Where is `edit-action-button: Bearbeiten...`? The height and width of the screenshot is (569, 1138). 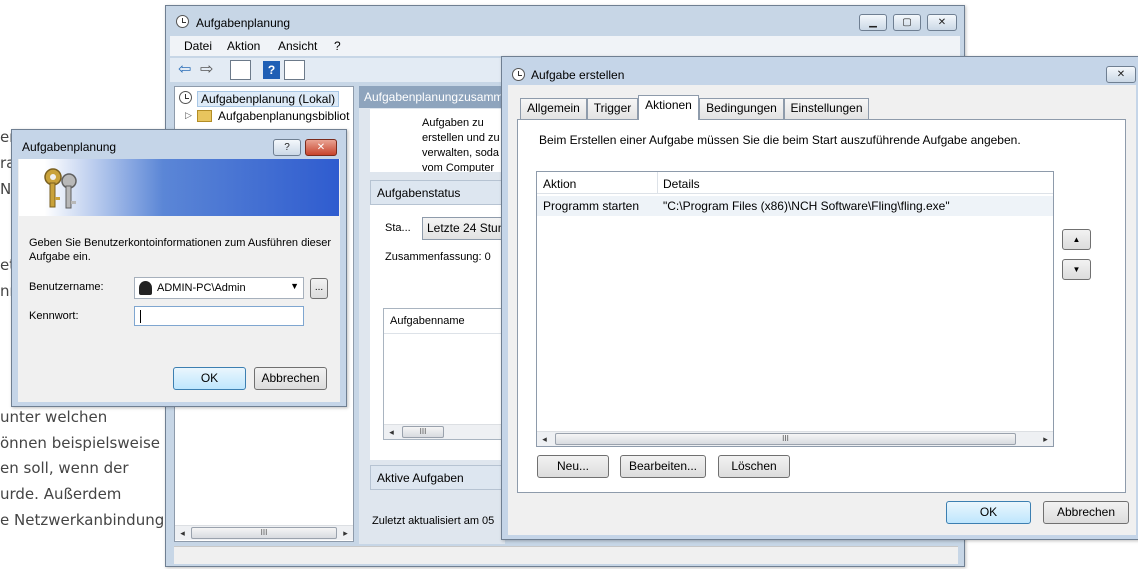
edit-action-button: Bearbeiten... is located at coordinates (663, 466).